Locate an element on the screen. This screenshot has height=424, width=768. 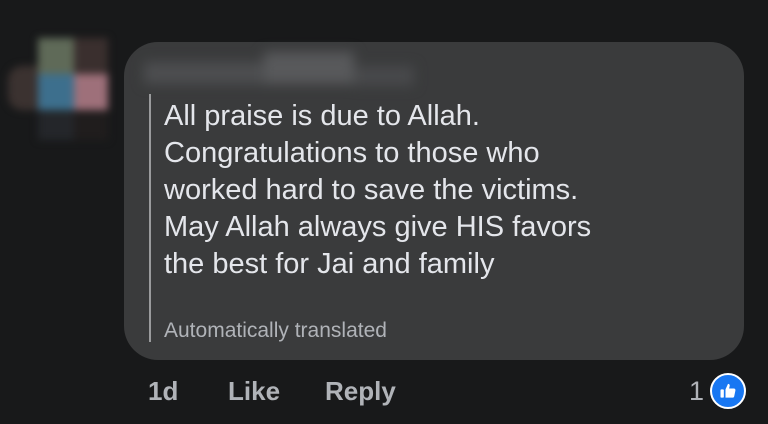
comment-line: All praise is due to Allah. is located at coordinates (322, 116).